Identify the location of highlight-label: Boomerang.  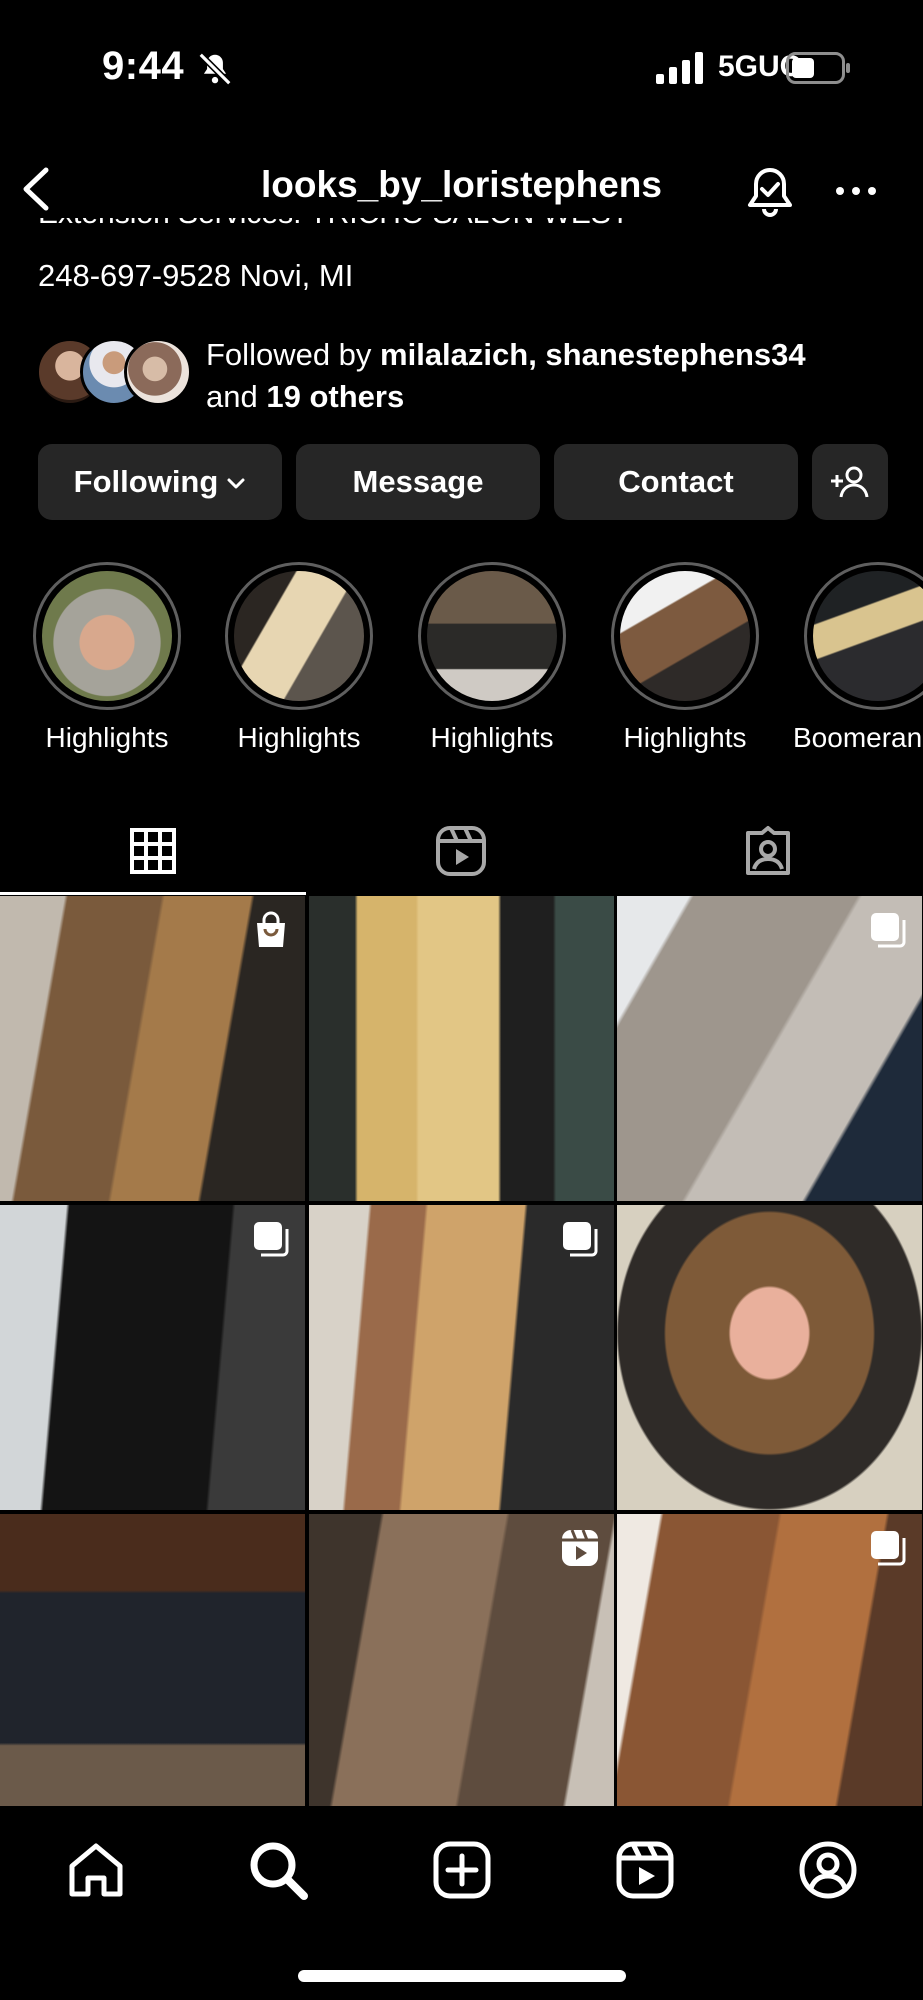
(858, 737).